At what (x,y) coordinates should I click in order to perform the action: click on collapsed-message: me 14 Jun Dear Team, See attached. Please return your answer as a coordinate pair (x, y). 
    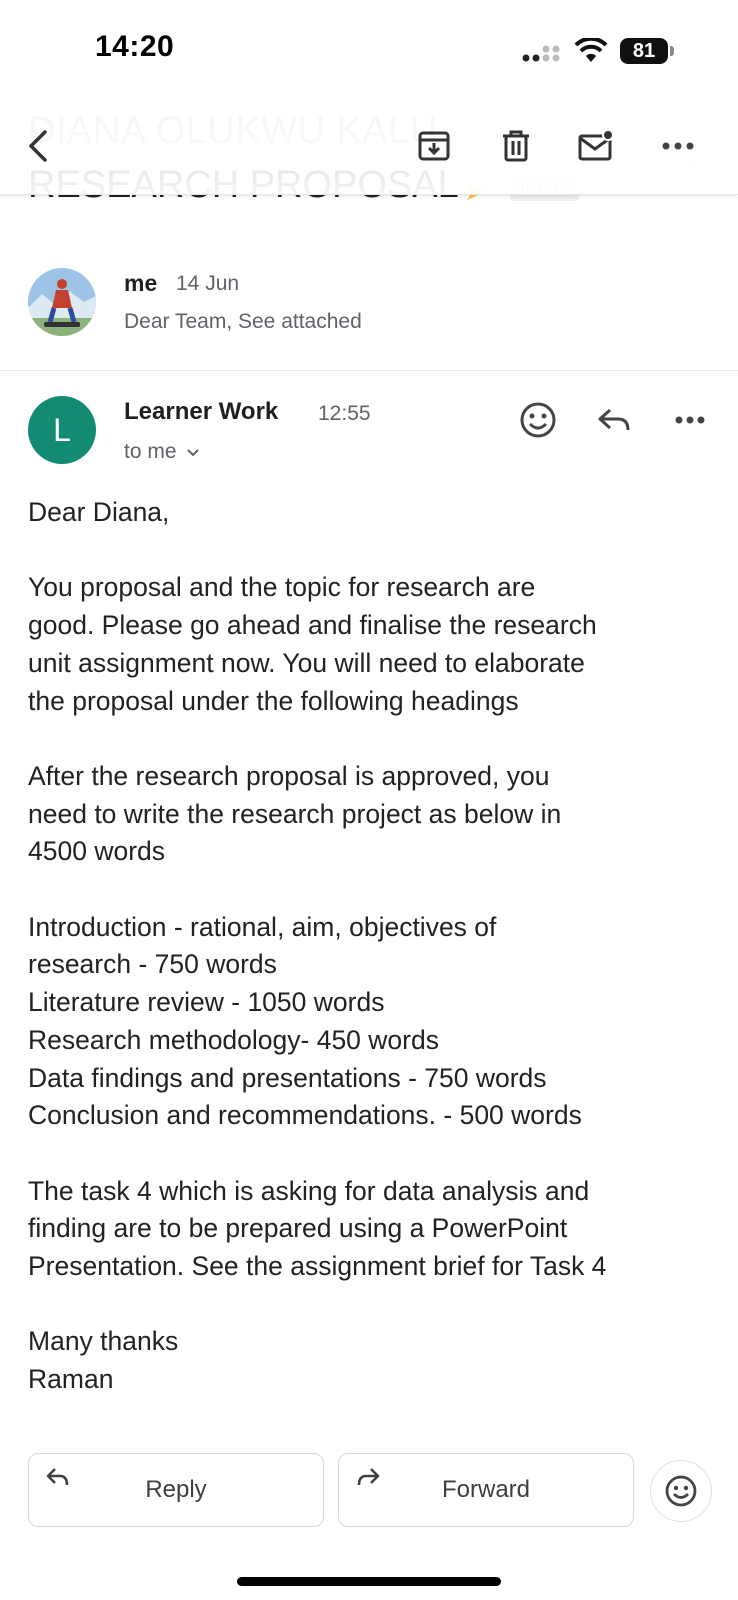
    Looking at the image, I should click on (369, 310).